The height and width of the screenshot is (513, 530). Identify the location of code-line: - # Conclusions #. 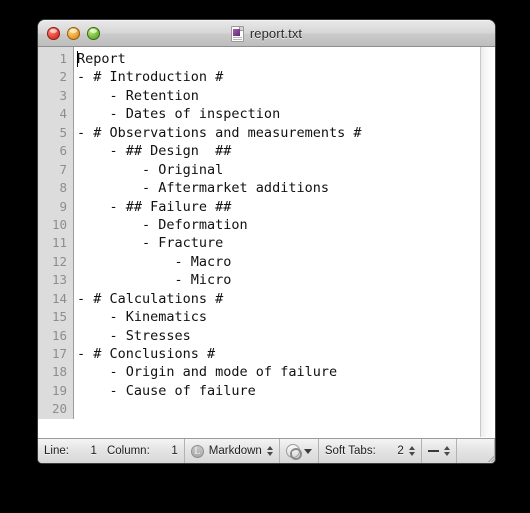
(146, 354).